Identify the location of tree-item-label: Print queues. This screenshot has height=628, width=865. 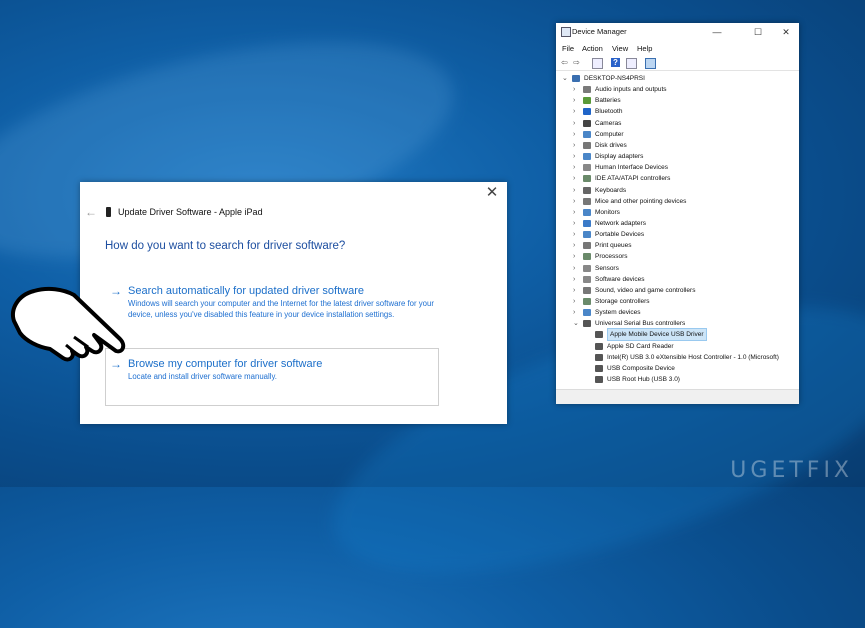
(613, 246).